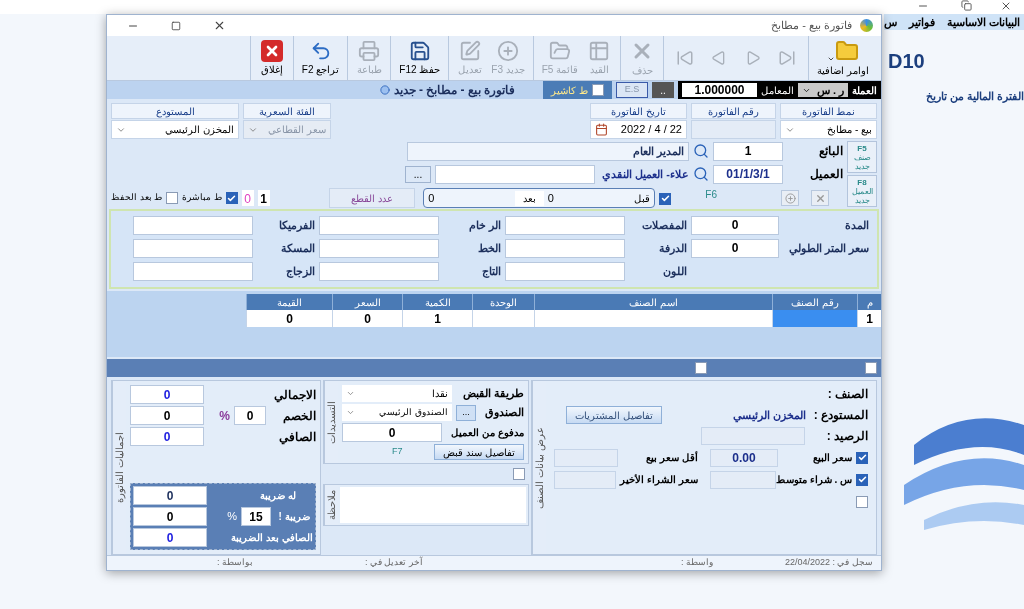 This screenshot has height=609, width=1024. Describe the element at coordinates (832, 458) in the screenshot. I see `price-label: سعر البيع` at that location.